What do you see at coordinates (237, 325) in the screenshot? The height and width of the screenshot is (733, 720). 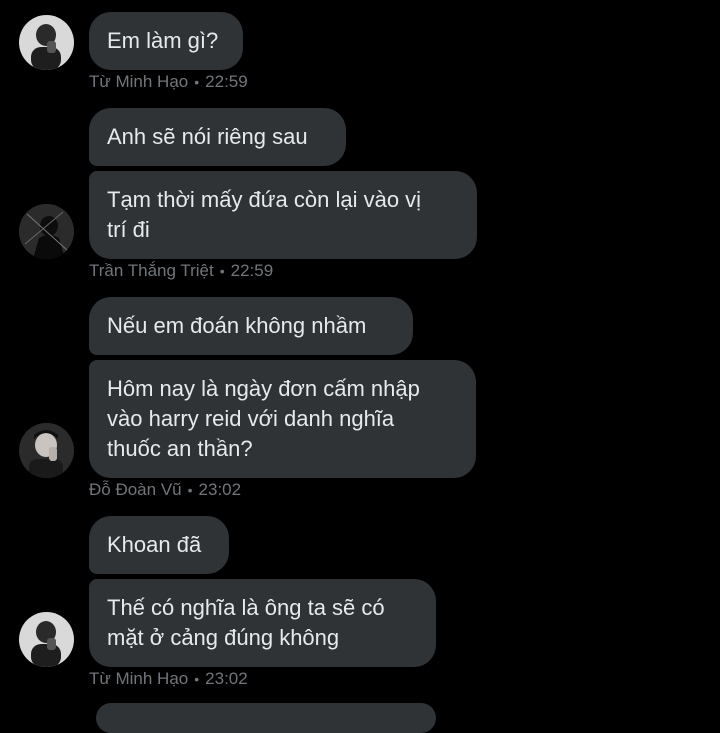 I see `message-text: Nếu em đoán không nhầm` at bounding box center [237, 325].